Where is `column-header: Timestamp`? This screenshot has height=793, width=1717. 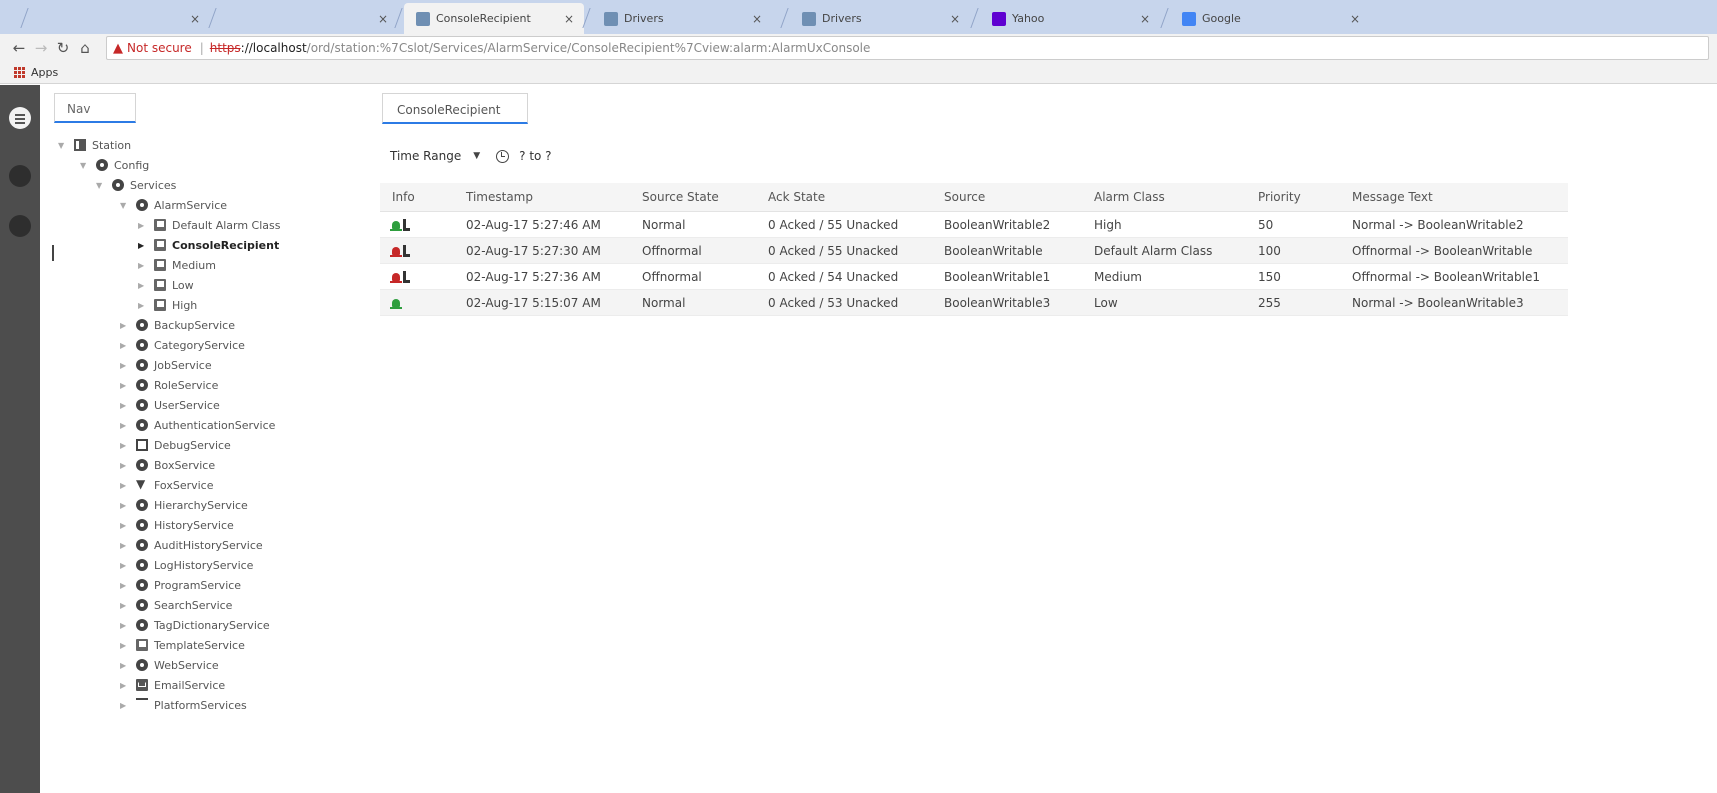
column-header: Timestamp is located at coordinates (554, 197).